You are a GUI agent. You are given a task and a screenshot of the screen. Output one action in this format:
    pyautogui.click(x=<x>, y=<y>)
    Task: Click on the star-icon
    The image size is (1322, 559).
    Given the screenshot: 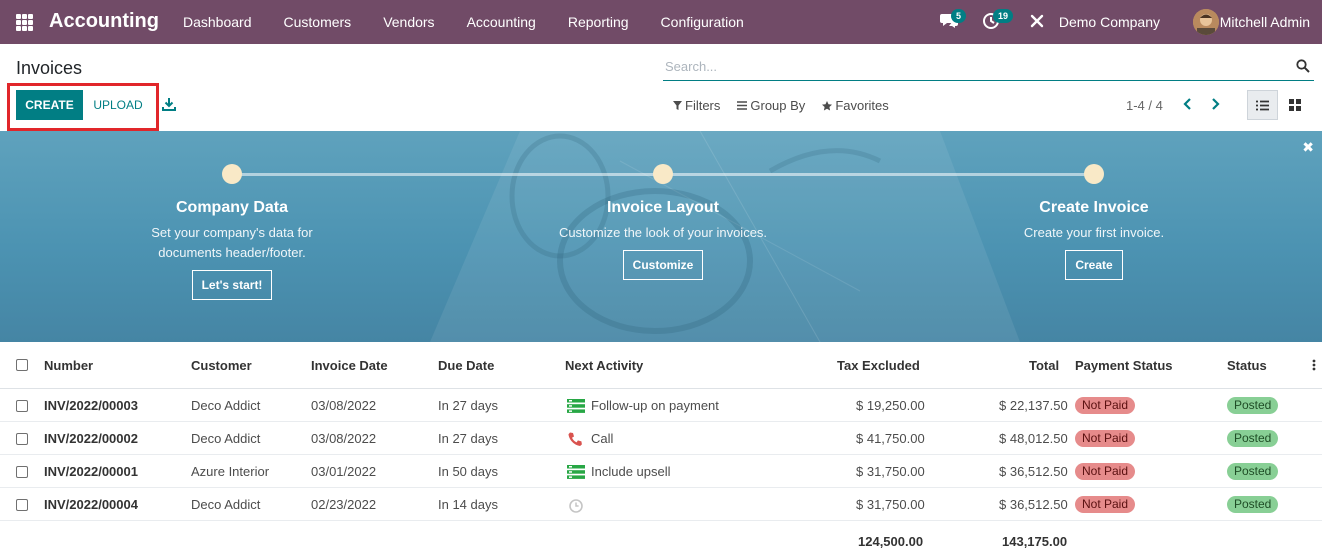 What is the action you would take?
    pyautogui.click(x=827, y=105)
    